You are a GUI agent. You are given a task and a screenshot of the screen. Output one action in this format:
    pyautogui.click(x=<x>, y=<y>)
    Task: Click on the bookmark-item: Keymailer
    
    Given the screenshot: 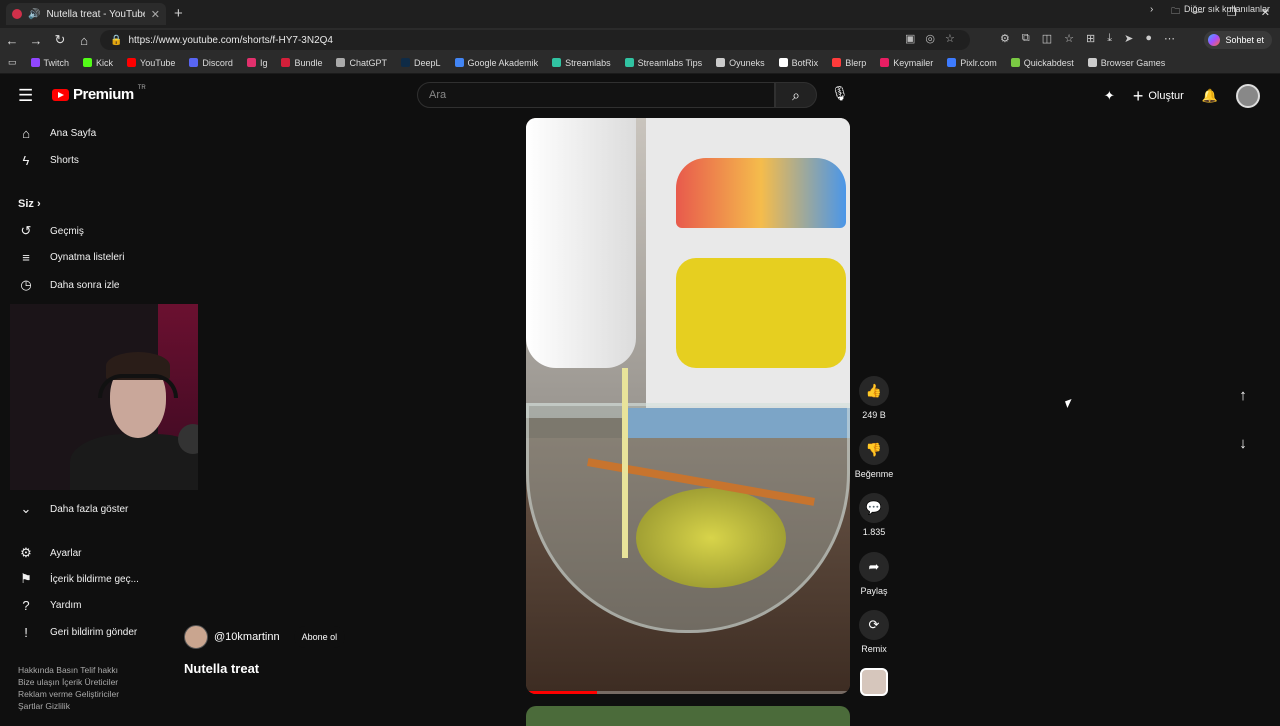 What is the action you would take?
    pyautogui.click(x=906, y=63)
    